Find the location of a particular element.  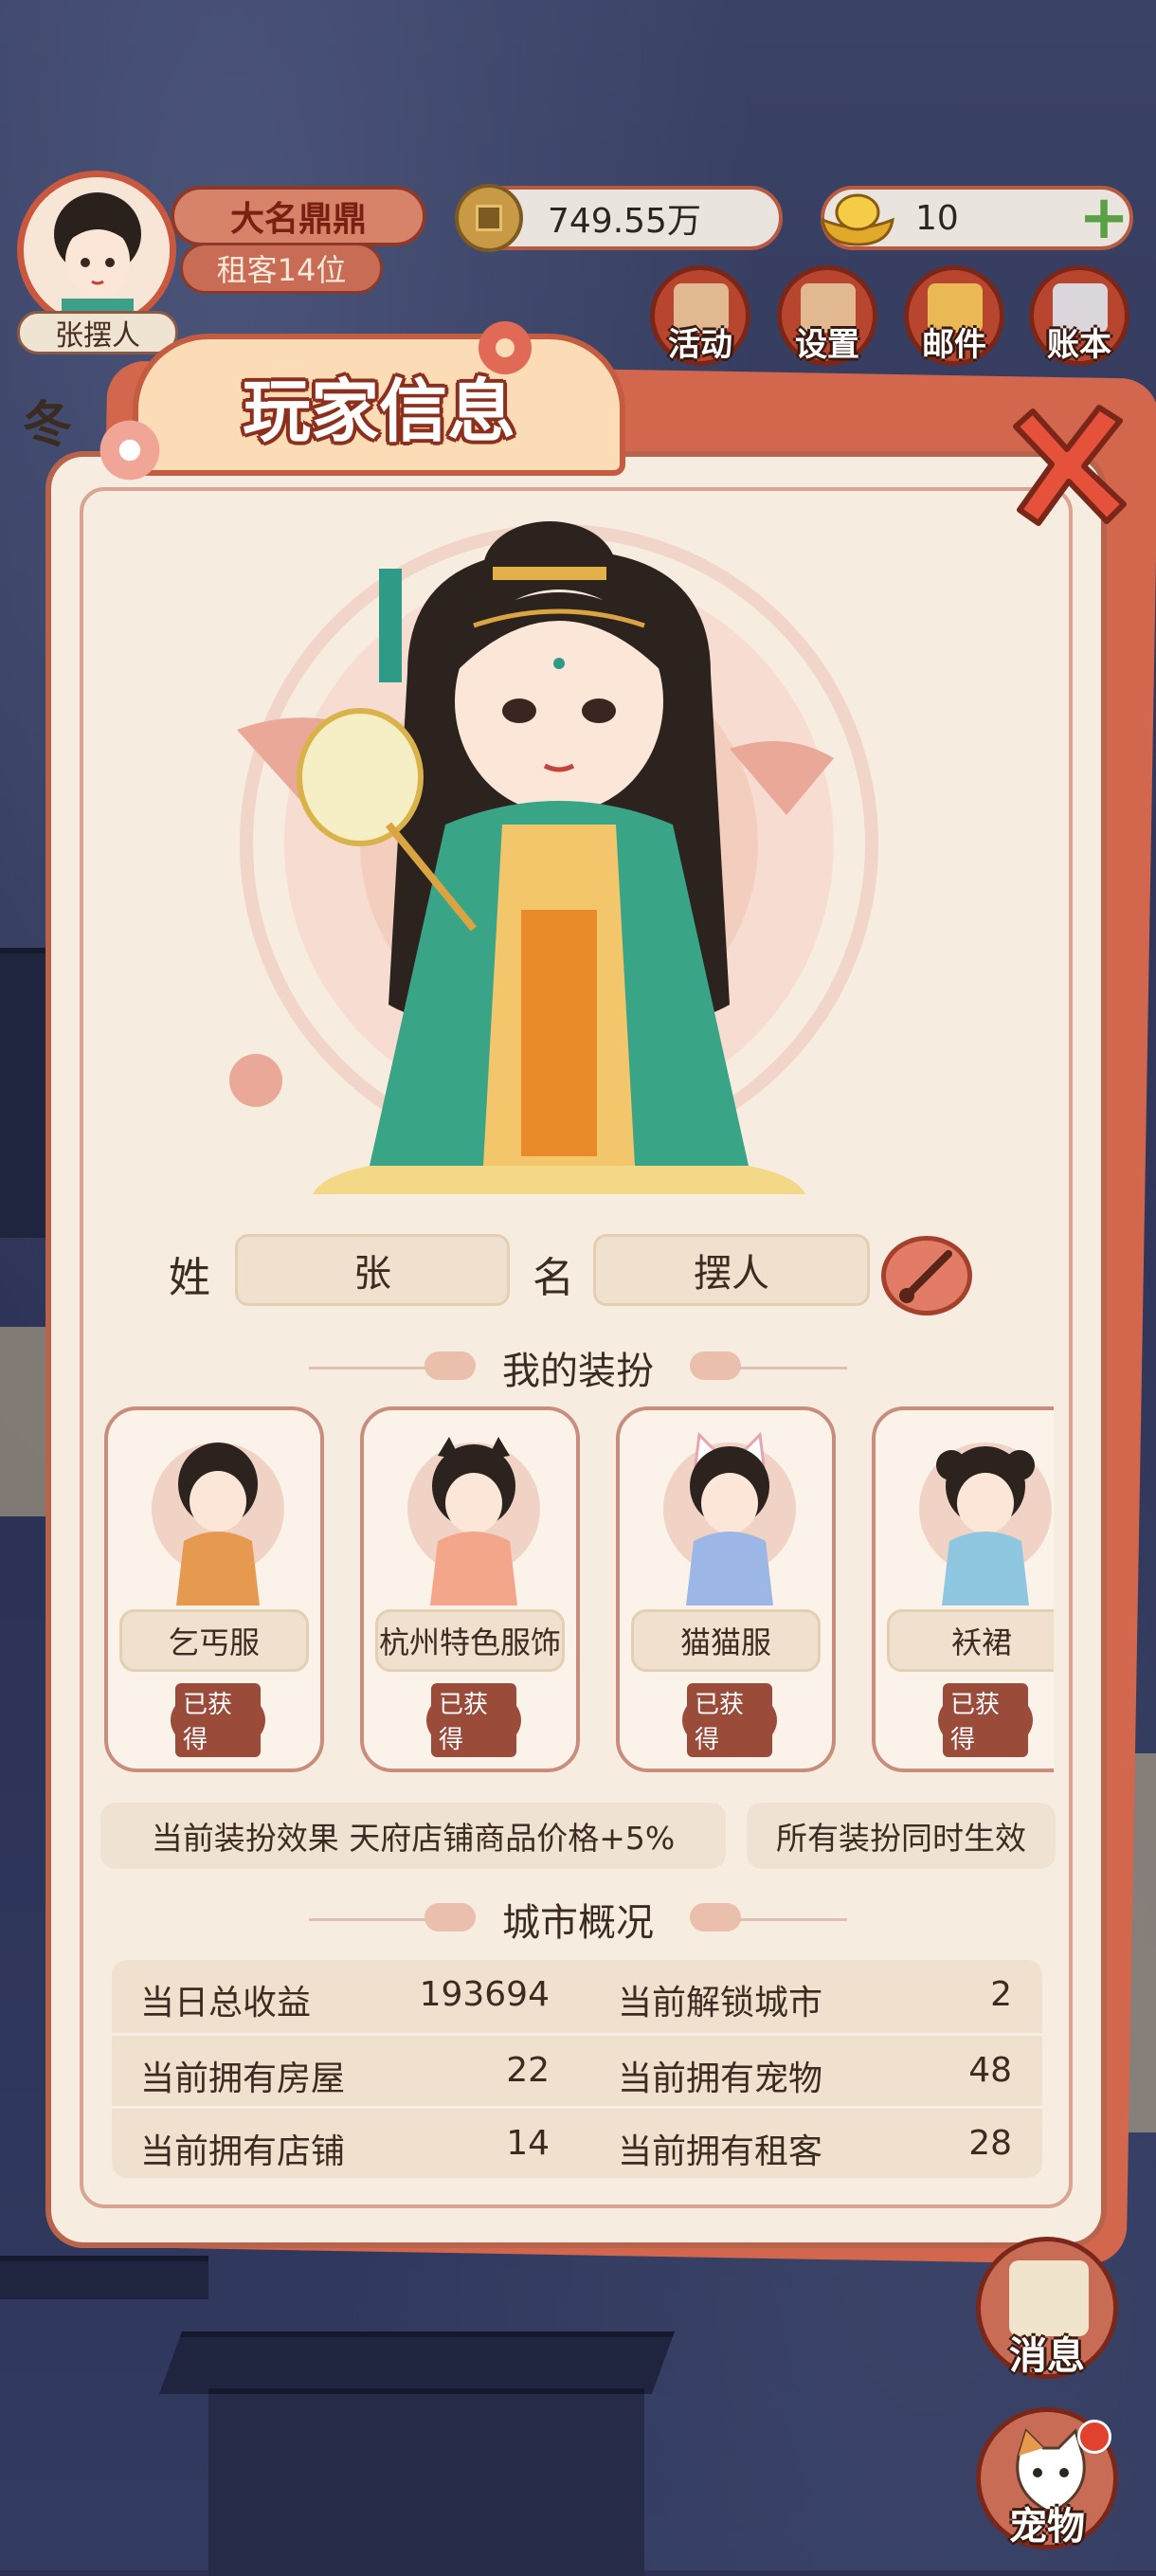

close-icon is located at coordinates (1066, 469).